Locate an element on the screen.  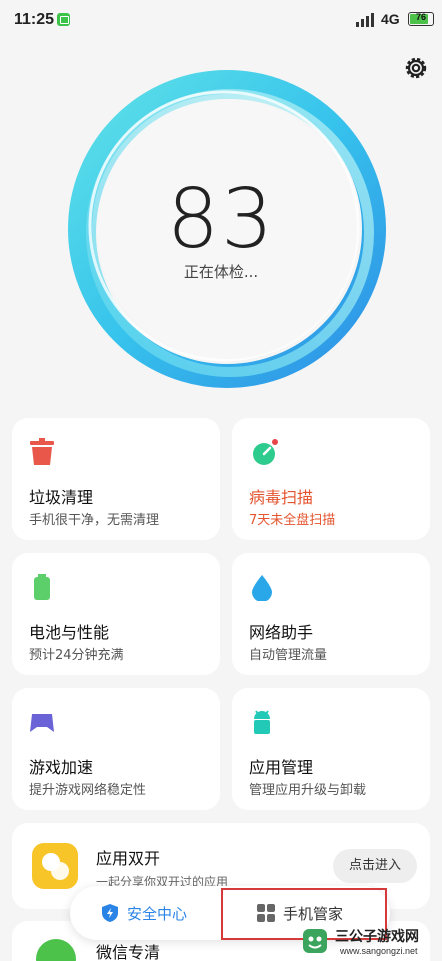
card-subtitle: 自动管理流量 is located at coordinates (288, 655).